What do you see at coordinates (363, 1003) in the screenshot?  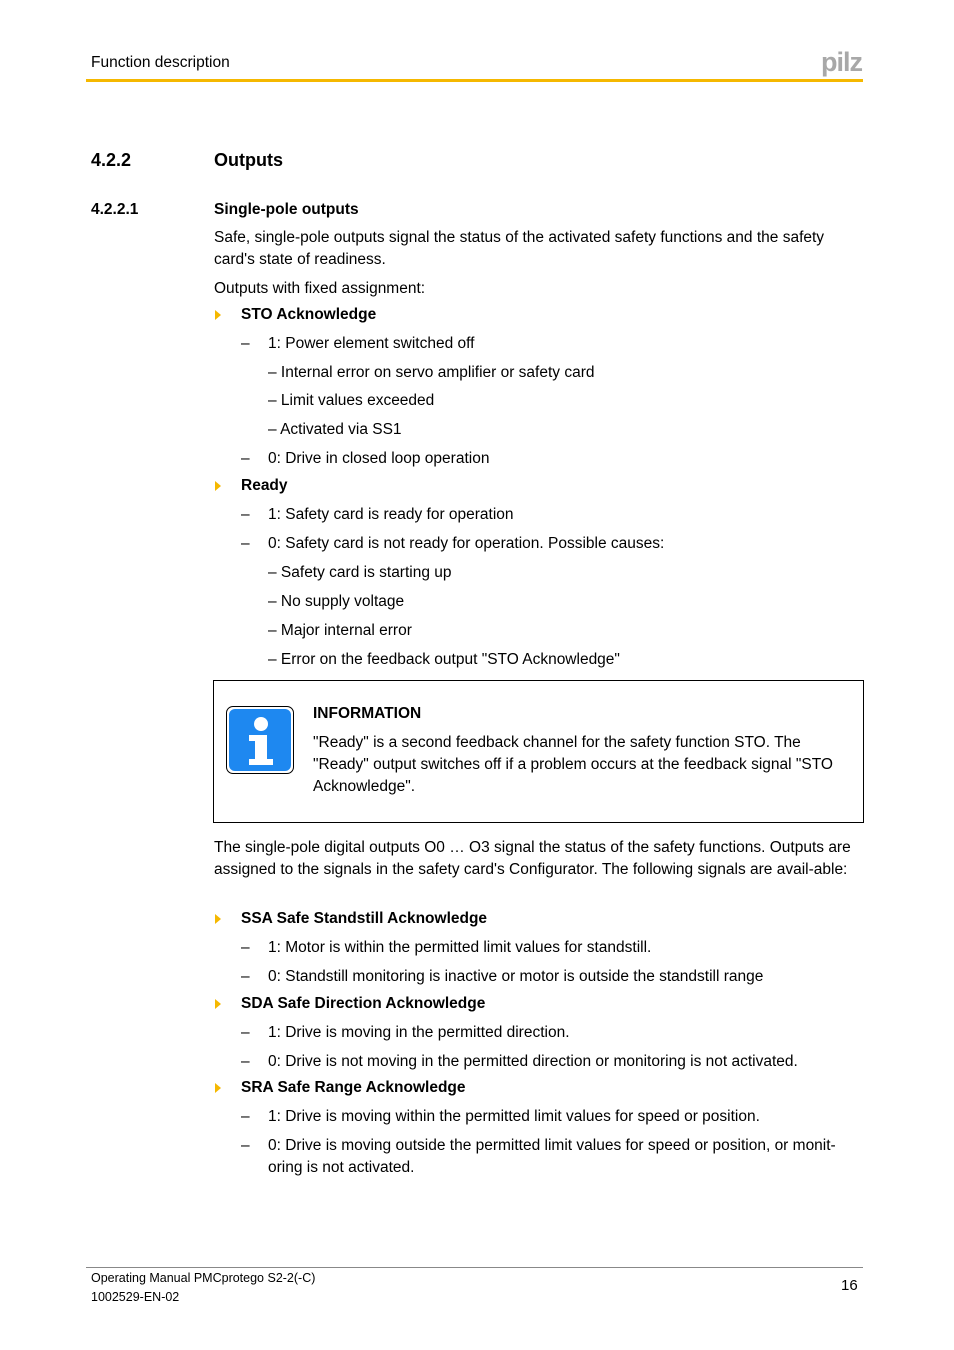 I see `sda-title: SDA Safe Direction Acknowledge` at bounding box center [363, 1003].